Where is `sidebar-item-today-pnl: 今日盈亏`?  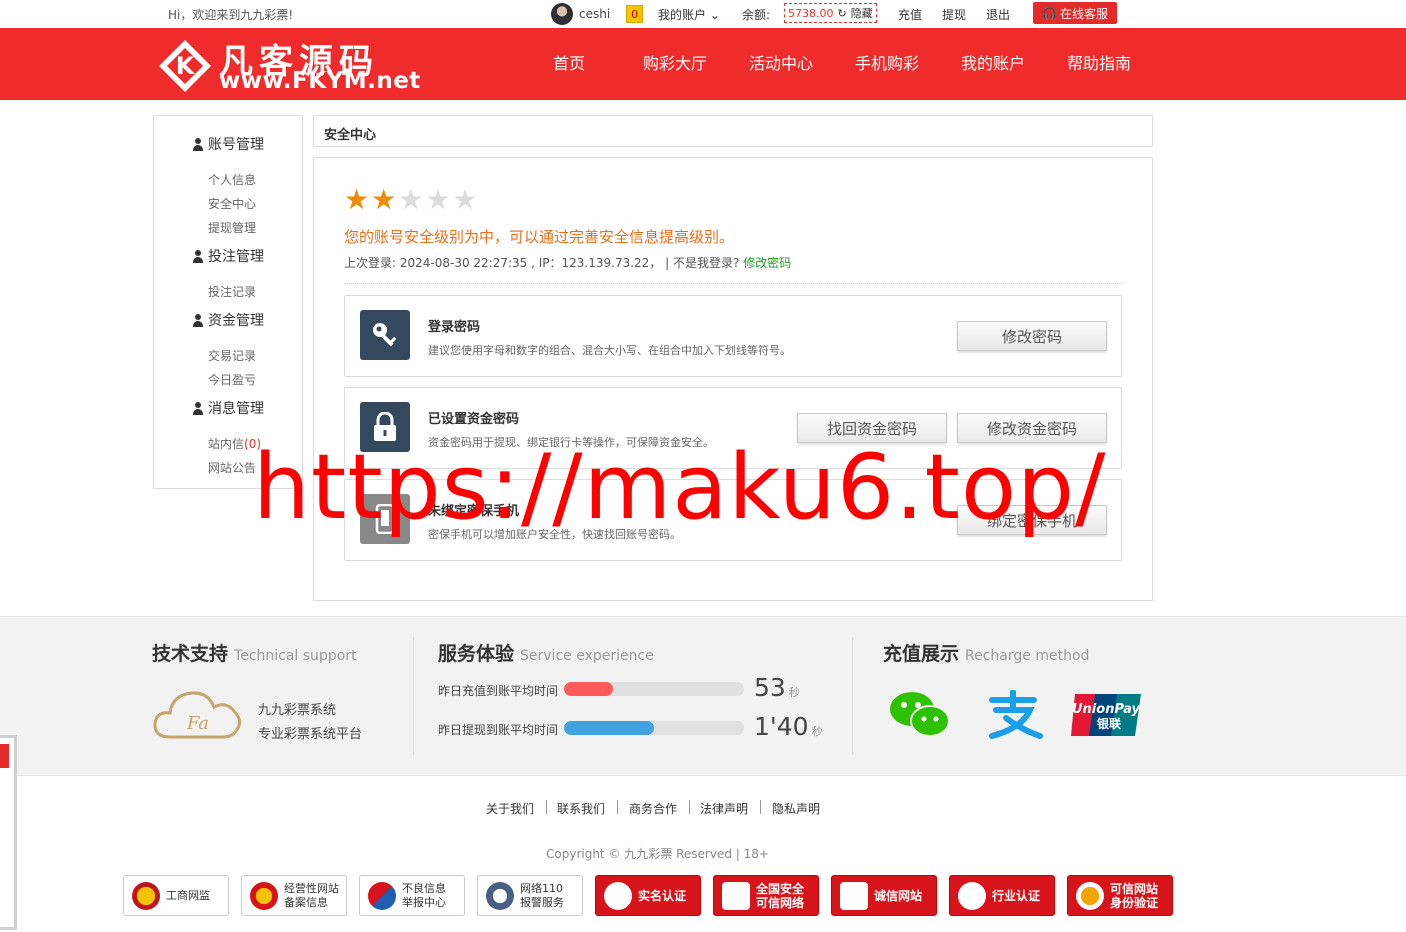
sidebar-item-today-pnl: 今日盈亏 is located at coordinates (232, 379).